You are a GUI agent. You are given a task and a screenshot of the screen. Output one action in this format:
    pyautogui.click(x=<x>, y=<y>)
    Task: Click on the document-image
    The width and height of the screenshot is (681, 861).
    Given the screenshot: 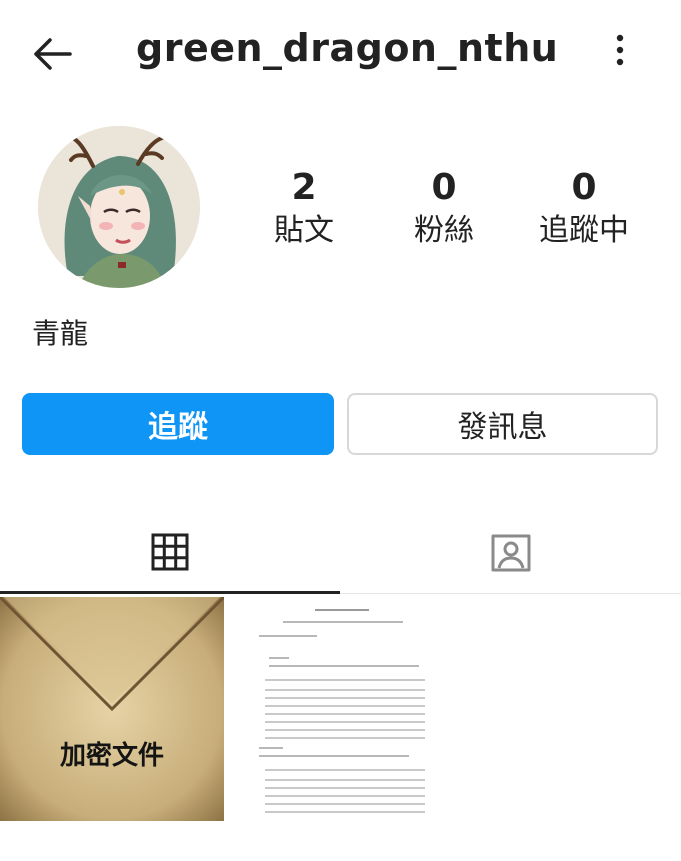 What is the action you would take?
    pyautogui.click(x=341, y=709)
    